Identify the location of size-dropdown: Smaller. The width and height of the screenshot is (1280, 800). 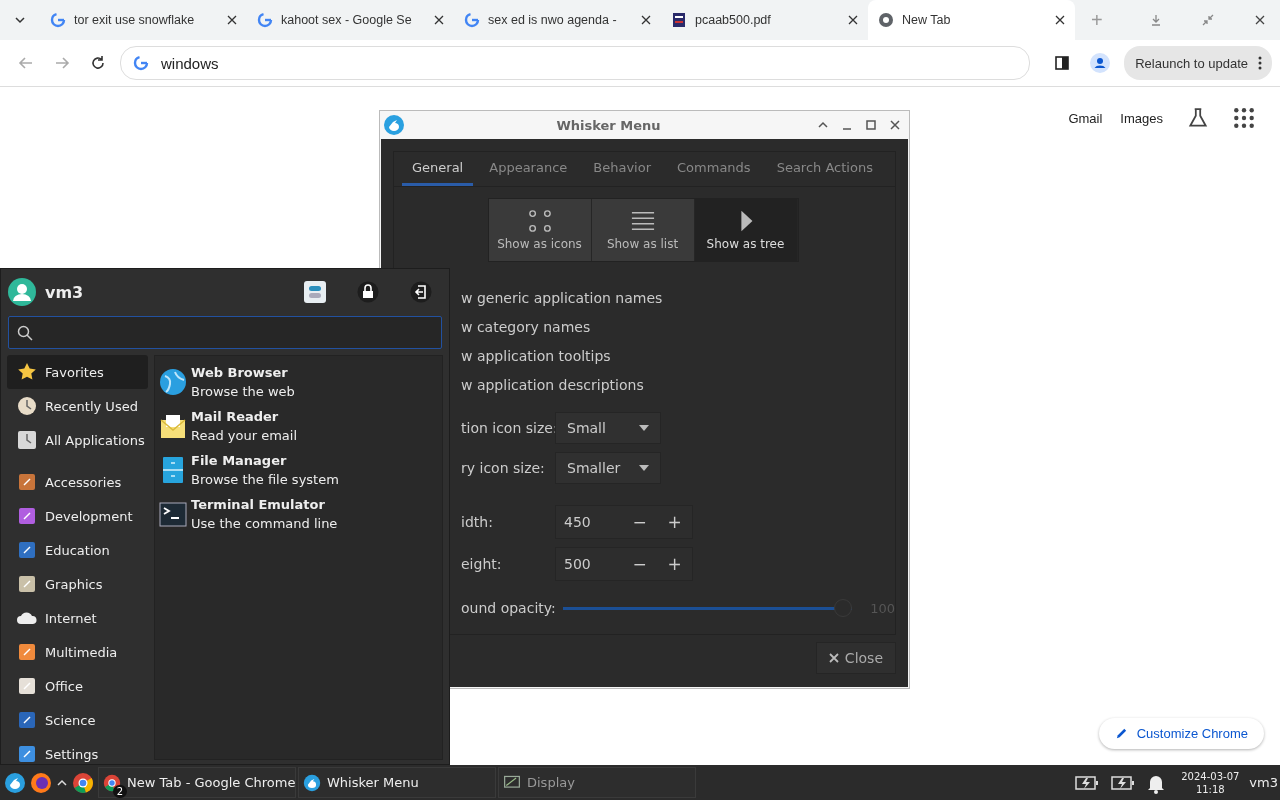
(608, 468).